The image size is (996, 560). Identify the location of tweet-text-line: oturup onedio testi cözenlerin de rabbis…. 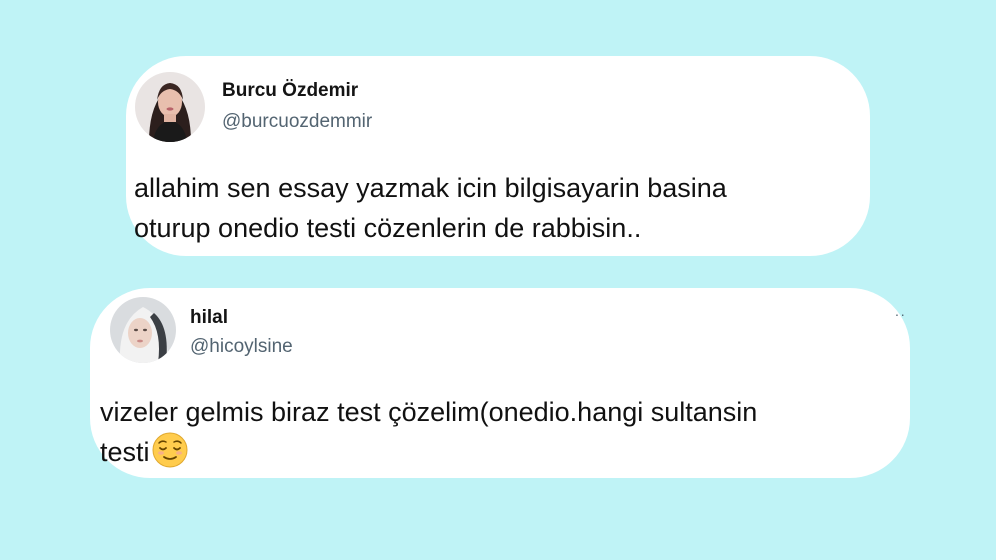
(388, 228).